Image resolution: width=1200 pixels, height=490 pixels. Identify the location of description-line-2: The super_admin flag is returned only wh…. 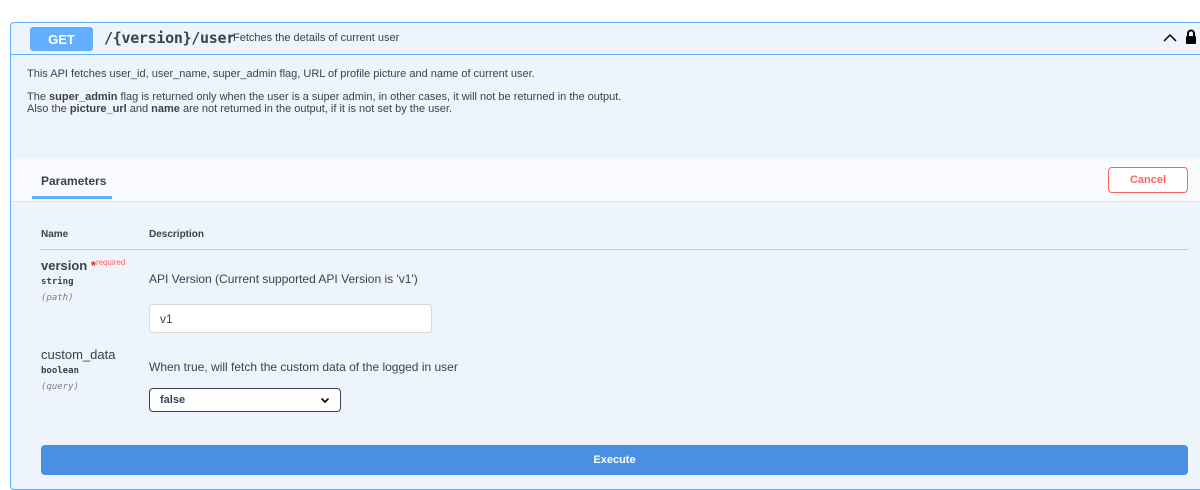
(324, 97).